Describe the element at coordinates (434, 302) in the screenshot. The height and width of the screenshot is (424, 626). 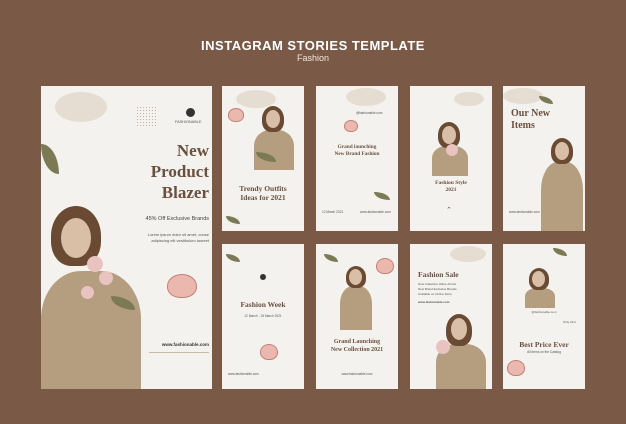
I see `story-7-website: www.fashionable.com` at that location.